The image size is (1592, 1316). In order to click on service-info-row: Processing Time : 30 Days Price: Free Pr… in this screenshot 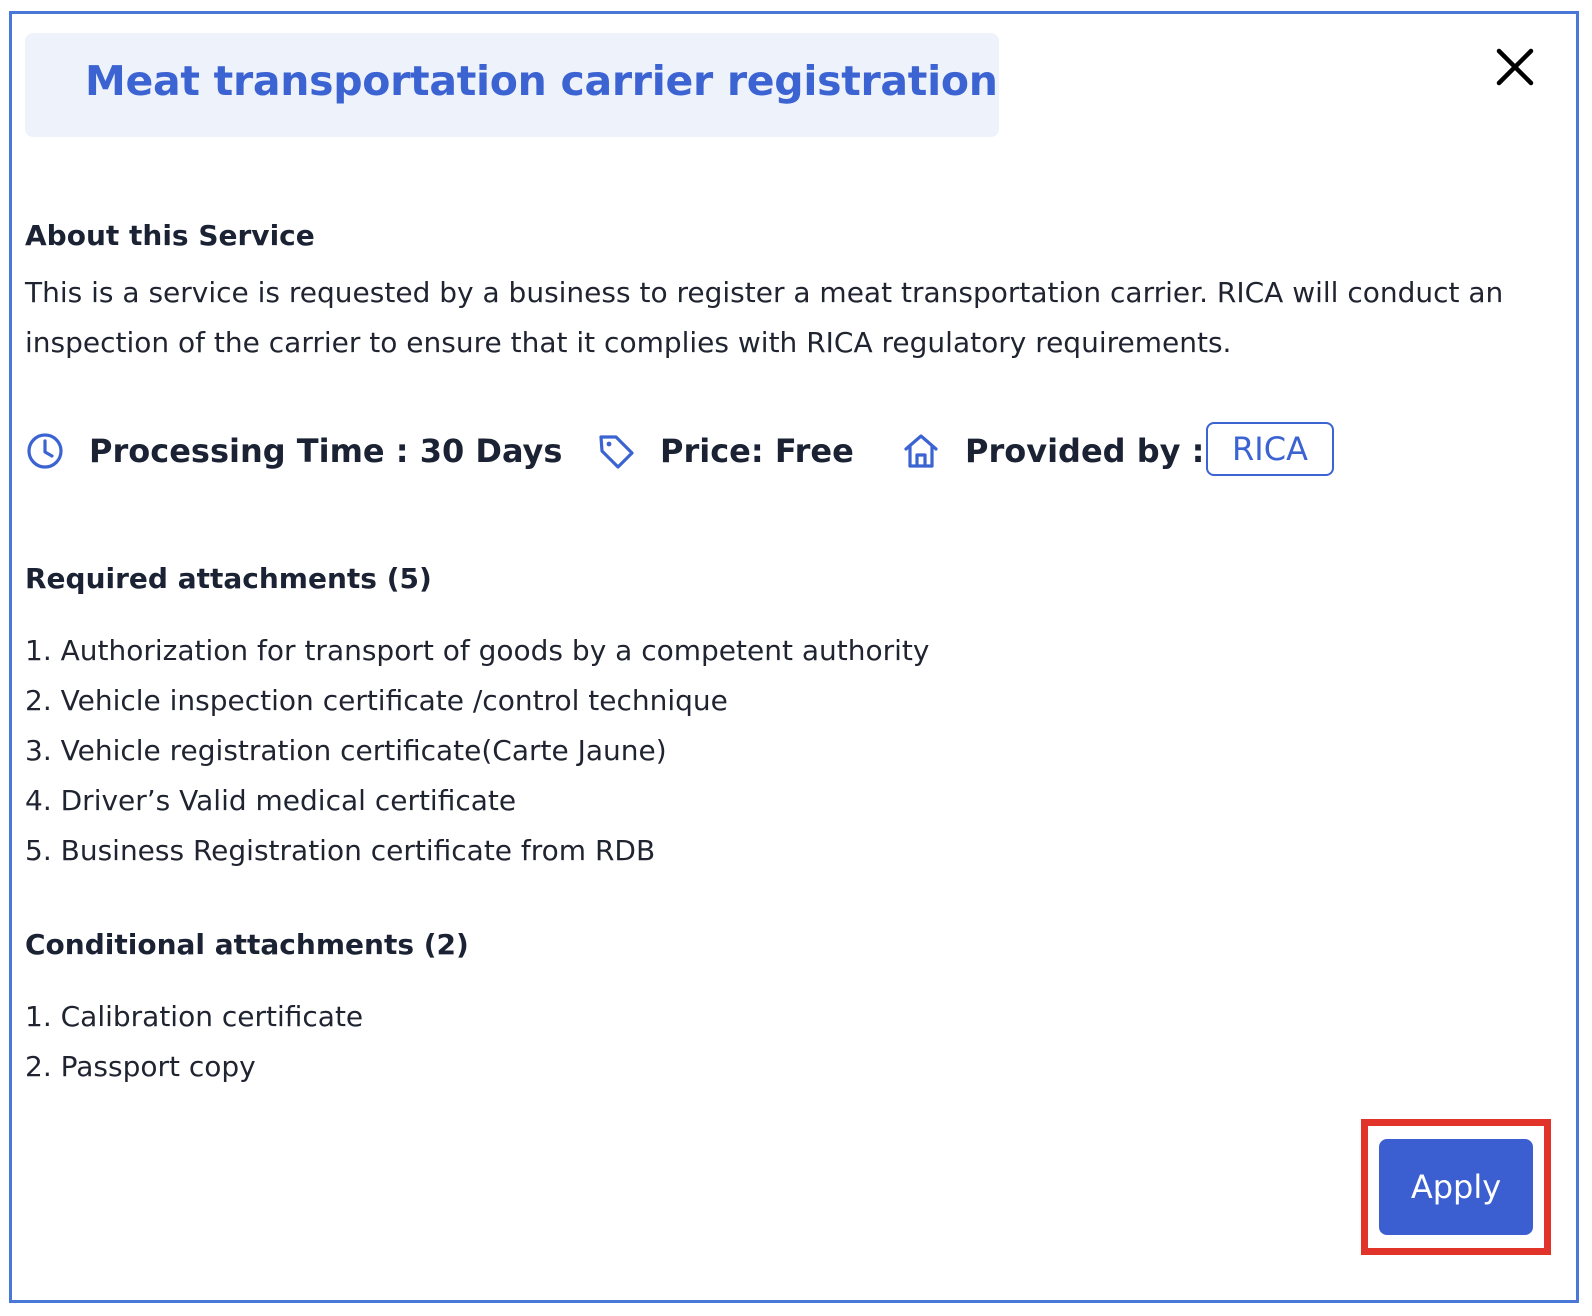, I will do `click(795, 451)`.